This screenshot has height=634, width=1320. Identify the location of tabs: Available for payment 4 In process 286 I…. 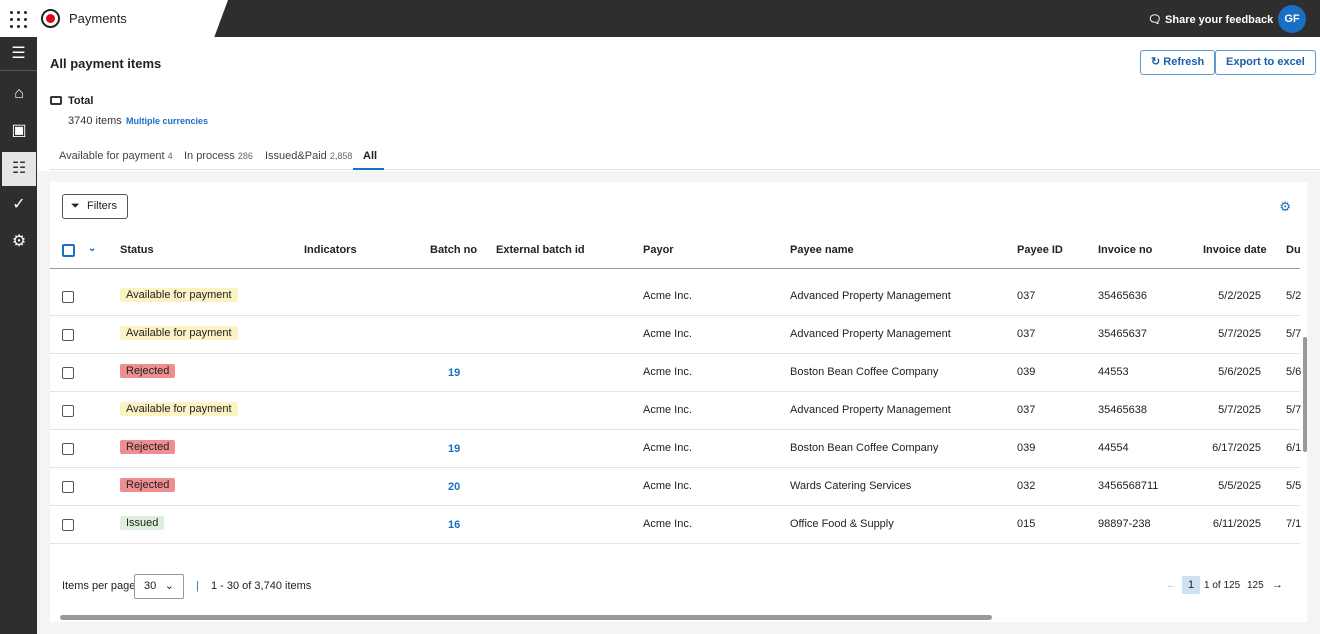
(685, 157).